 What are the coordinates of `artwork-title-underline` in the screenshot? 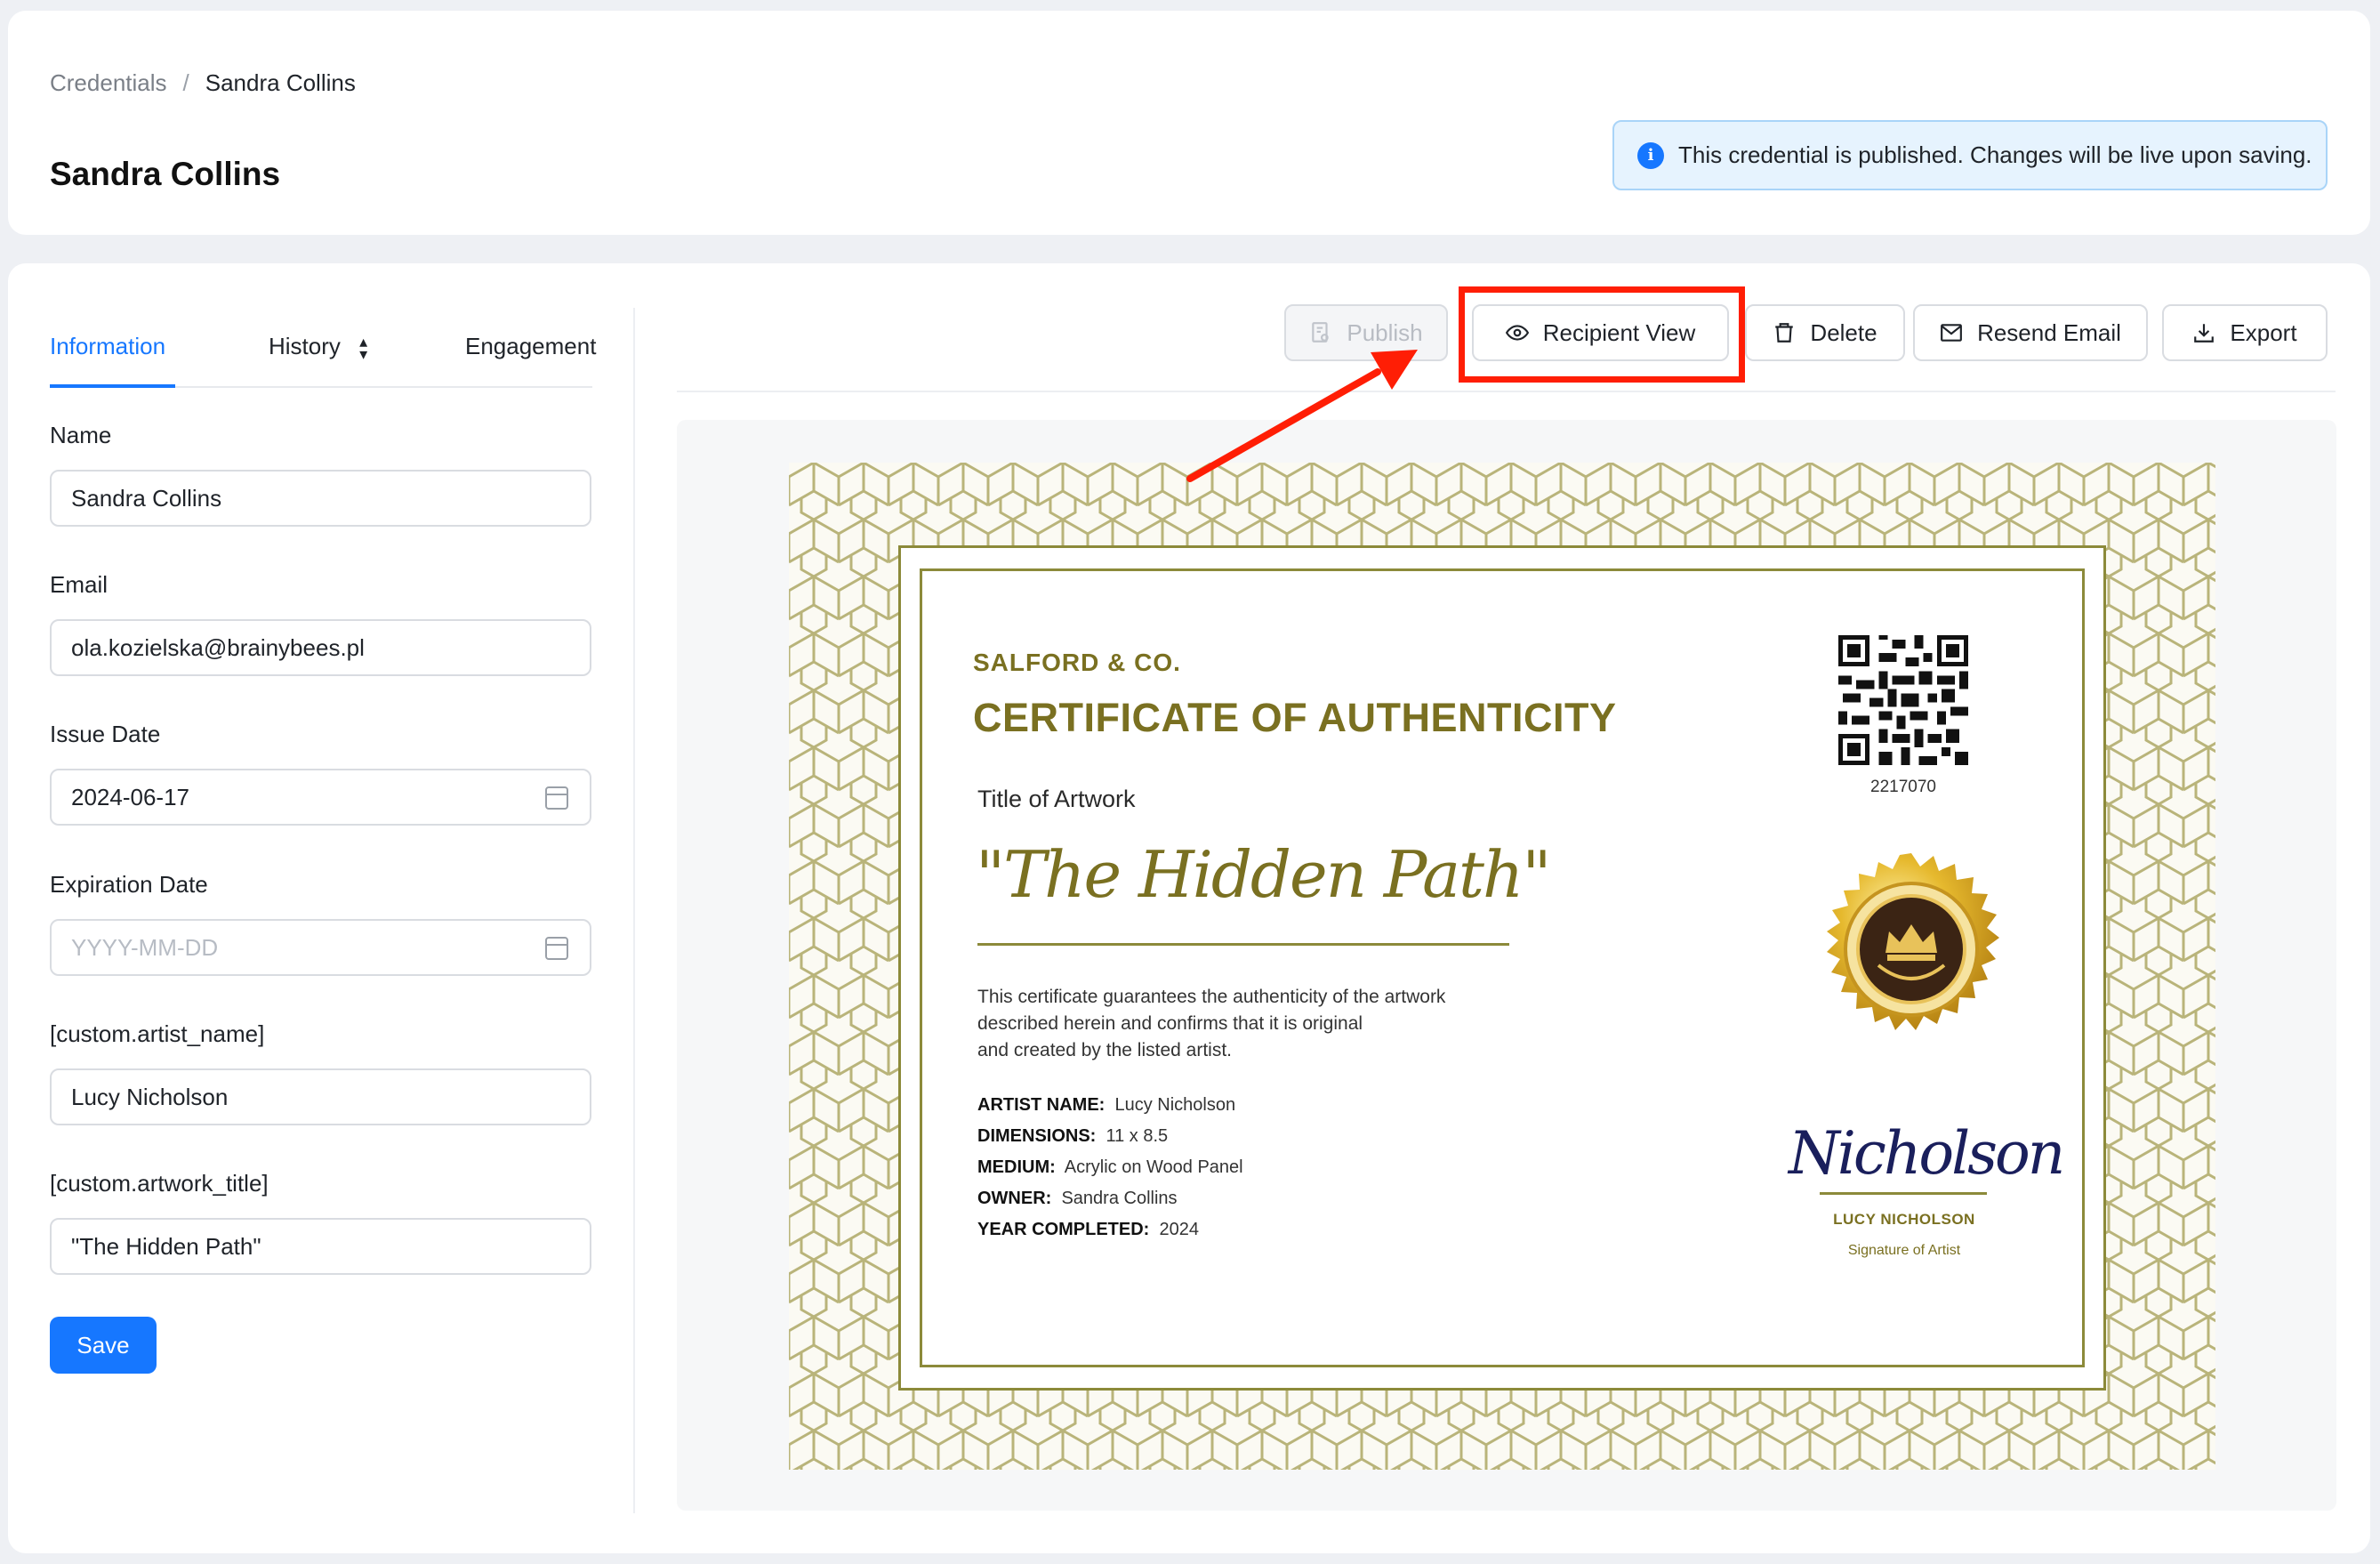 It's located at (1243, 945).